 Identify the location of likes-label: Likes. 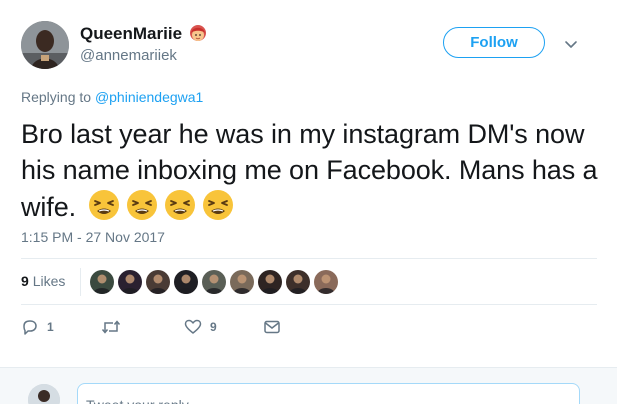
(49, 281).